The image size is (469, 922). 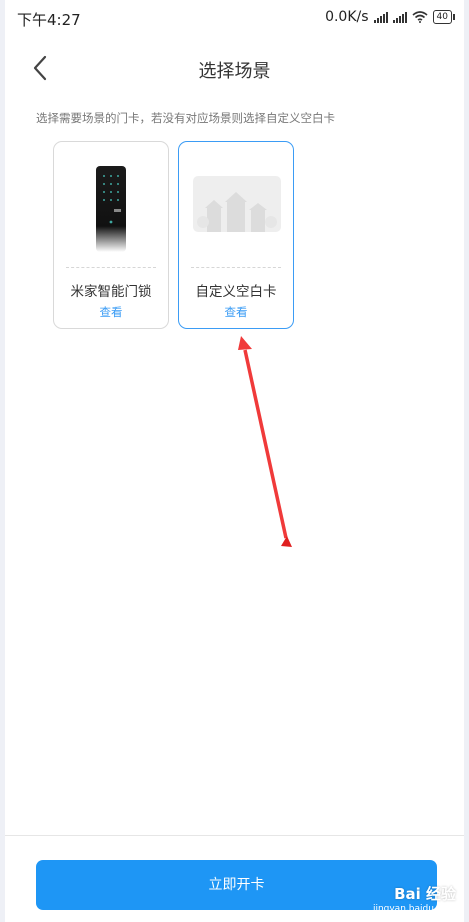 I want to click on watermark: Bai 经验 jingyan.baidu.com, so click(x=414, y=898).